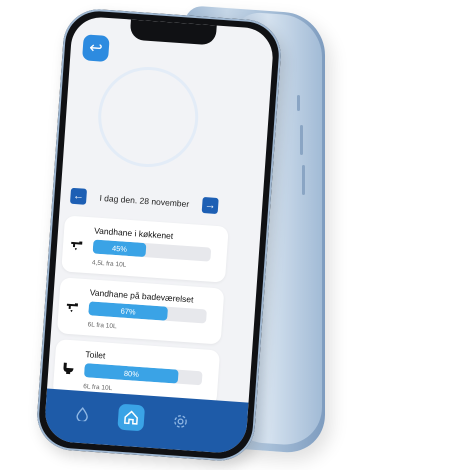 The height and width of the screenshot is (470, 470). I want to click on card-title: Toilet, so click(95, 355).